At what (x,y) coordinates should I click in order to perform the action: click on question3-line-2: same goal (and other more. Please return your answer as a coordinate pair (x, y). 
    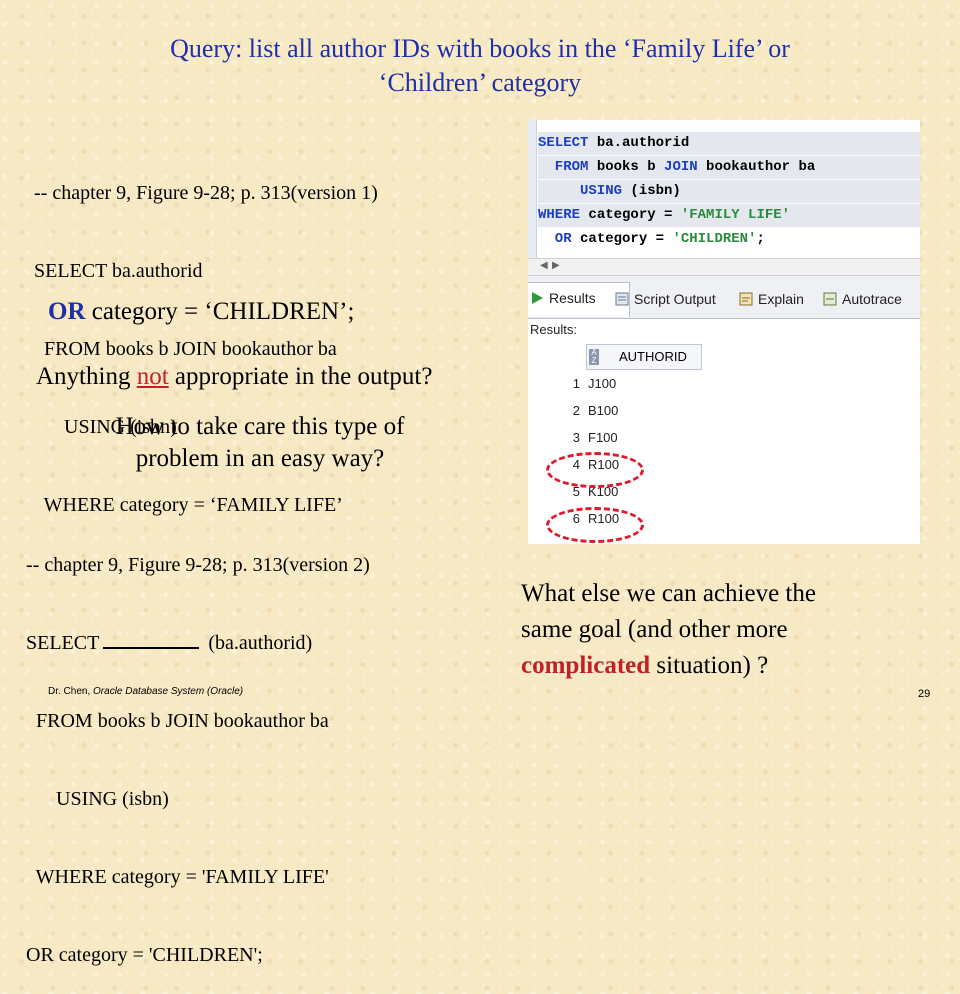
    Looking at the image, I should click on (654, 629).